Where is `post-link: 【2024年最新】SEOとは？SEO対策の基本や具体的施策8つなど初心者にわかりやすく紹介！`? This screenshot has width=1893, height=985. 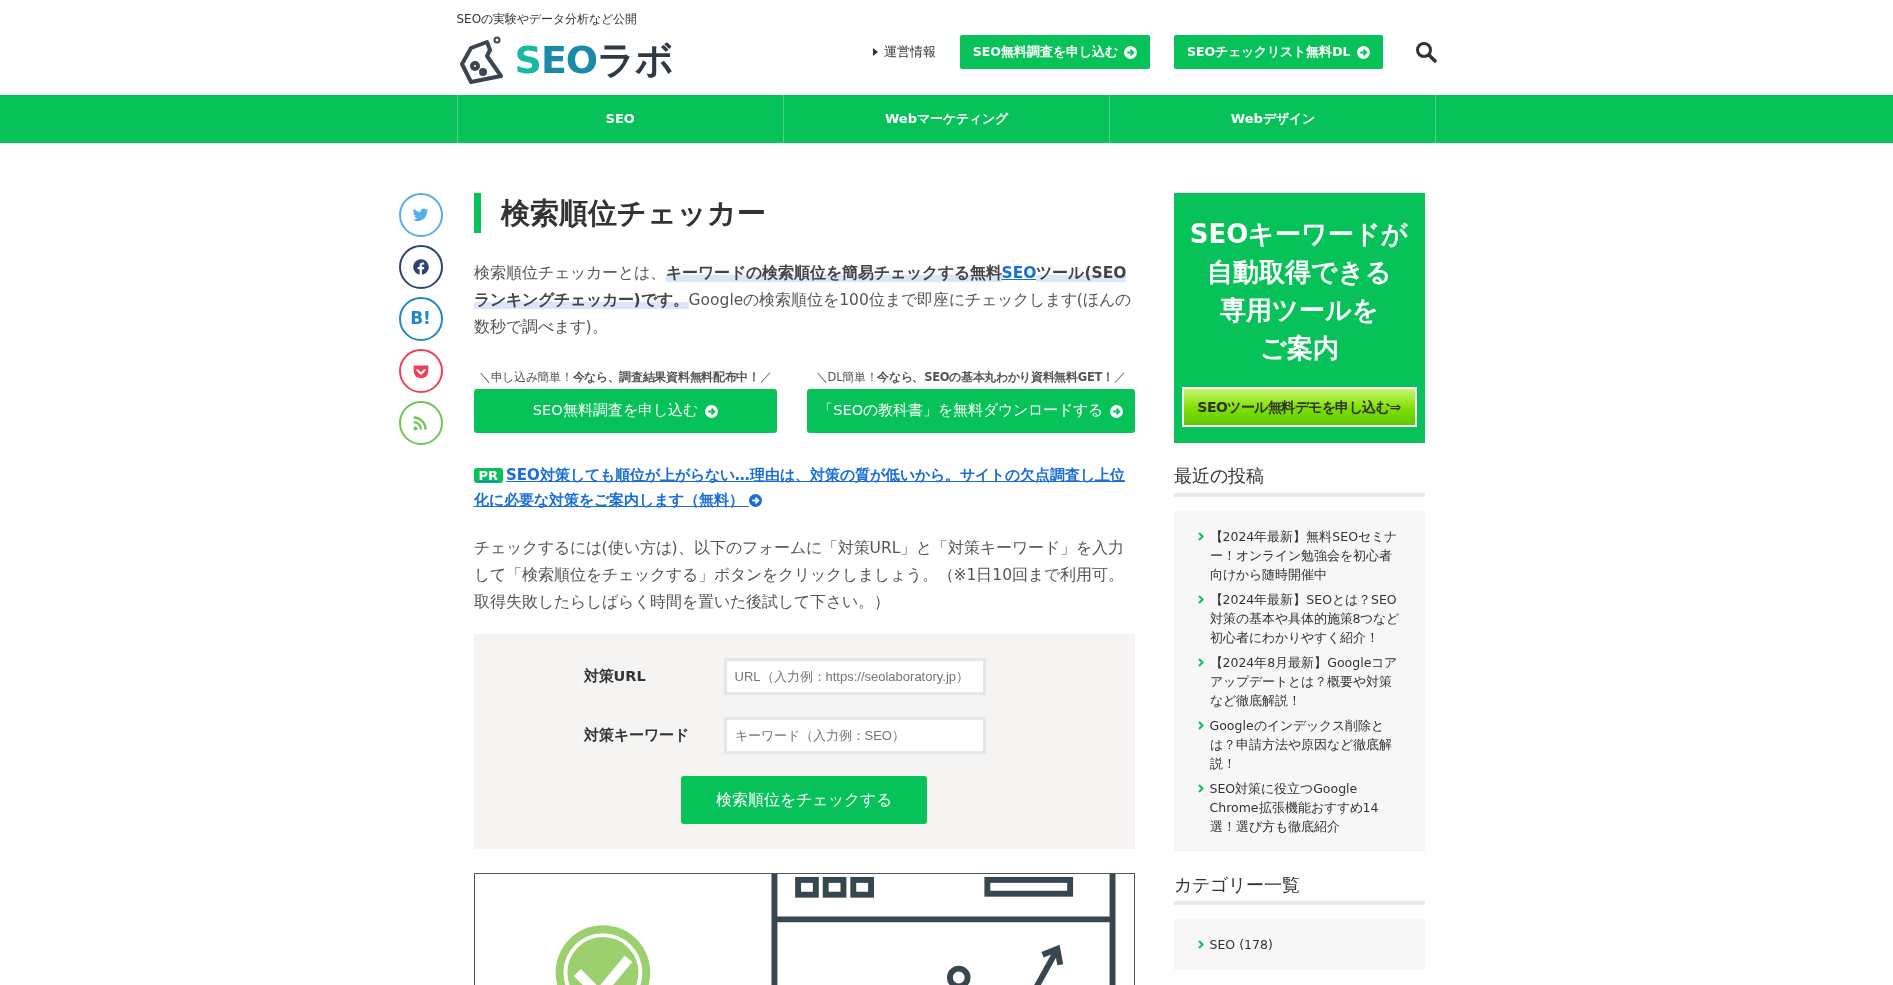 post-link: 【2024年最新】SEOとは？SEO対策の基本や具体的施策8つなど初心者にわかりやすく紹介！ is located at coordinates (1300, 618).